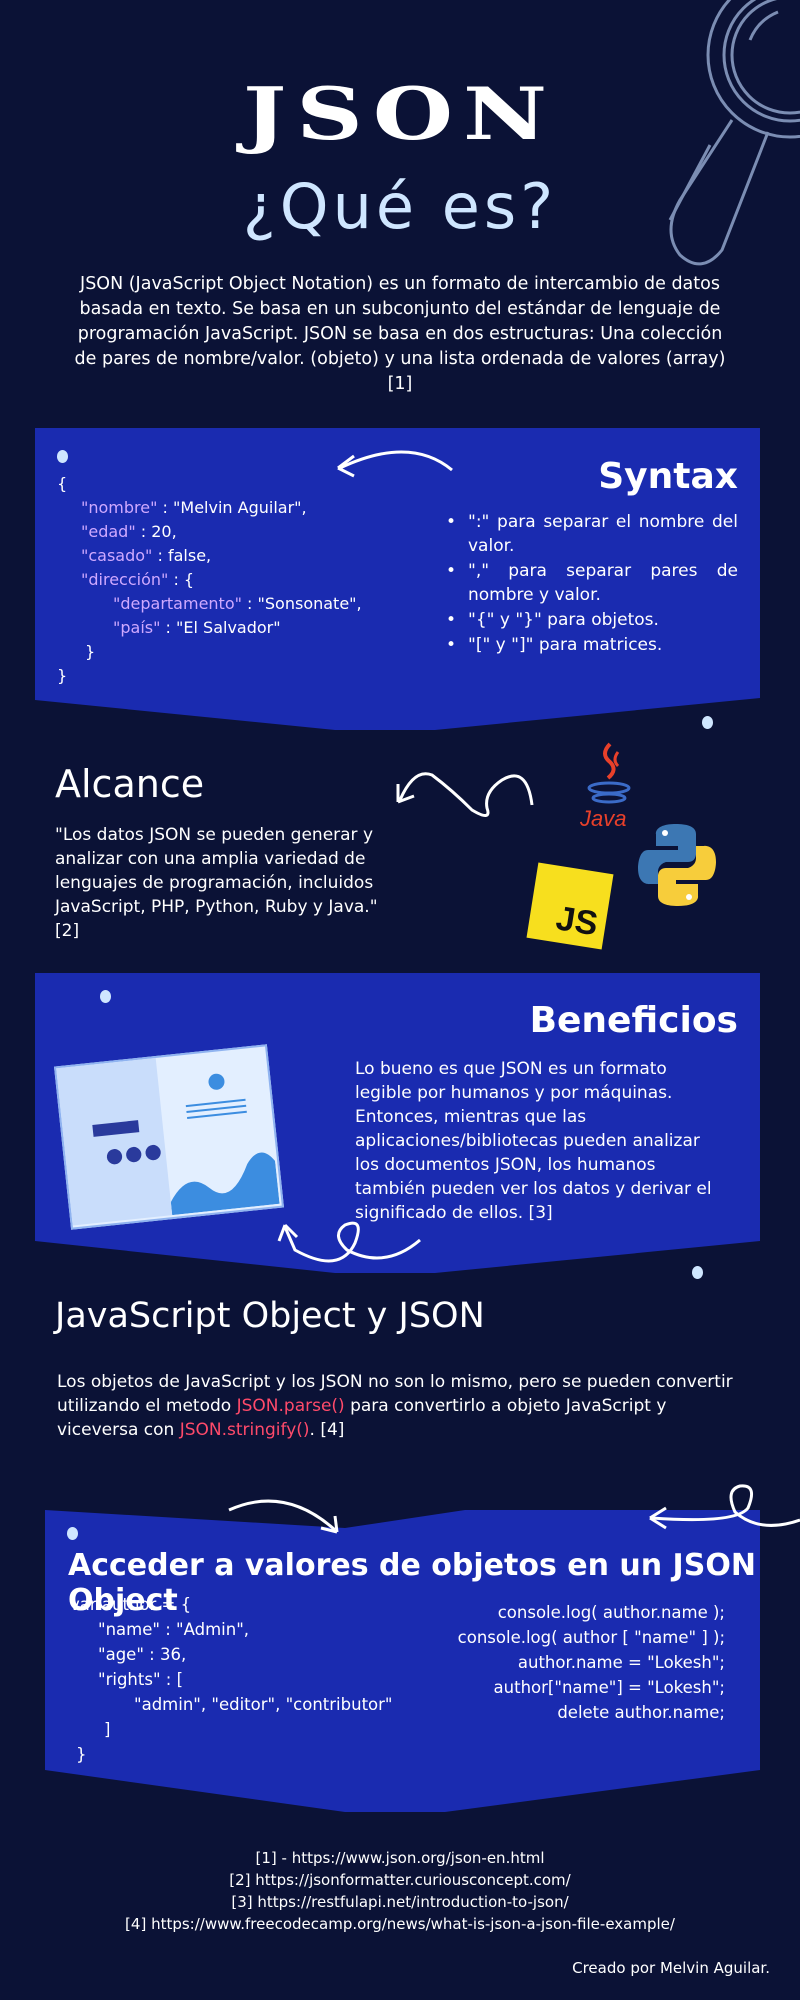  Describe the element at coordinates (244, 1430) in the screenshot. I see `json-stringify-method: JSON.stringify()` at that location.